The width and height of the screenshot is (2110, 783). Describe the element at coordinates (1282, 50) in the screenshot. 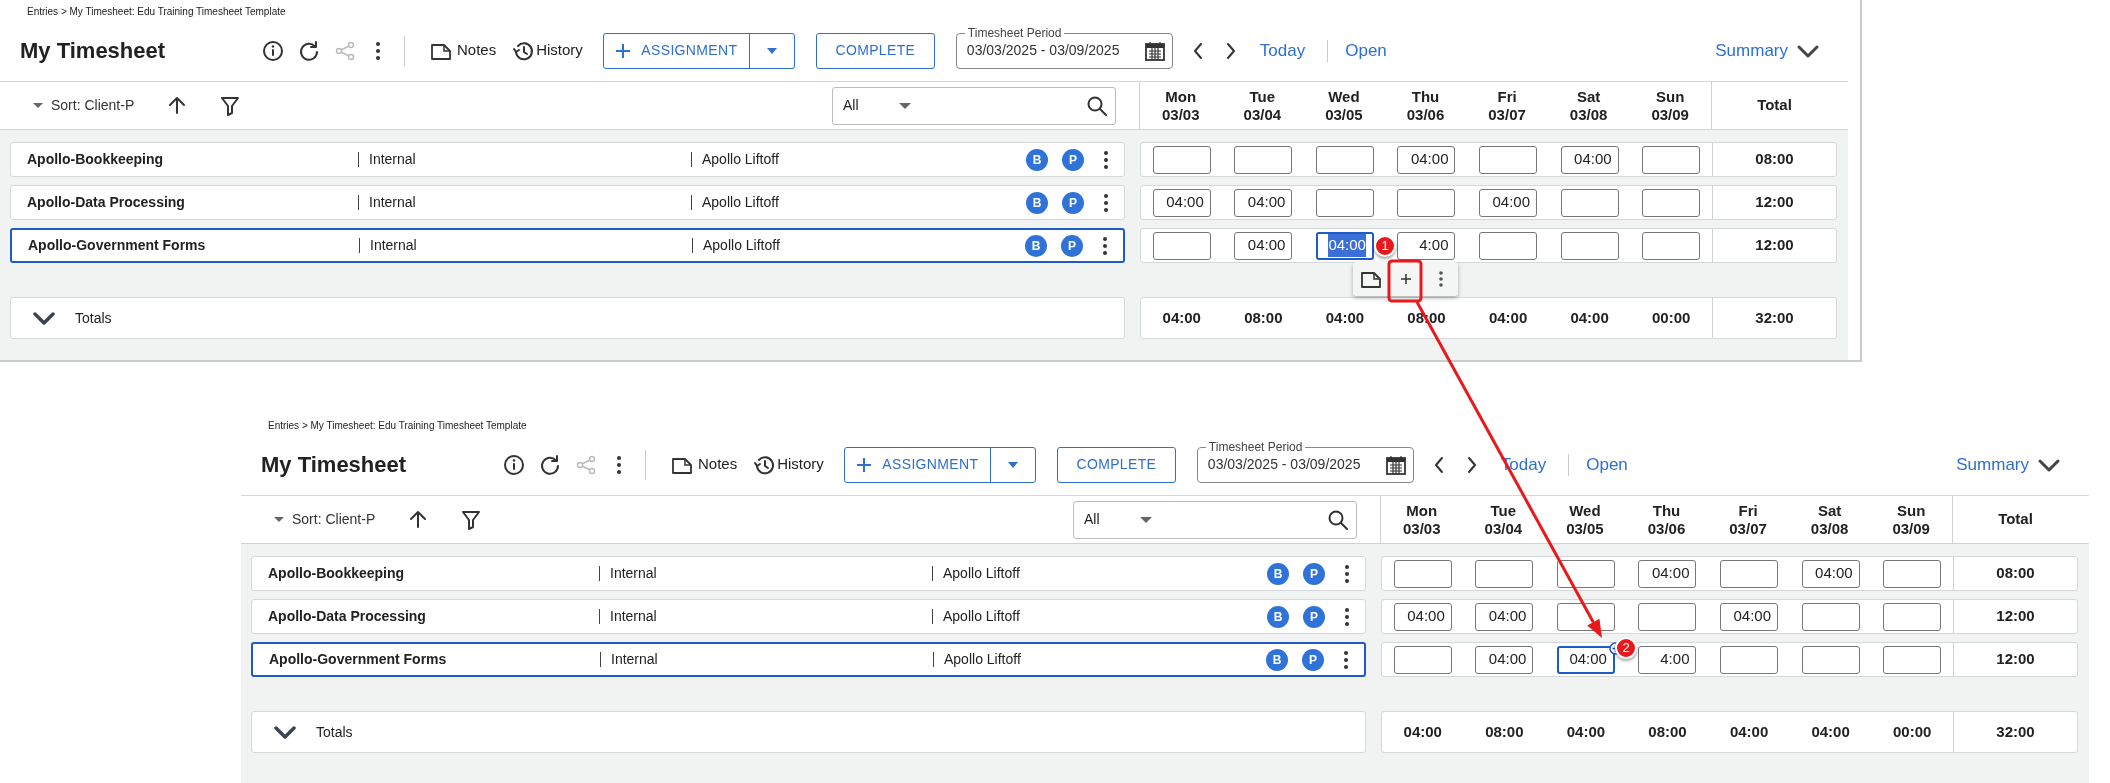

I see `today-link: Today` at that location.